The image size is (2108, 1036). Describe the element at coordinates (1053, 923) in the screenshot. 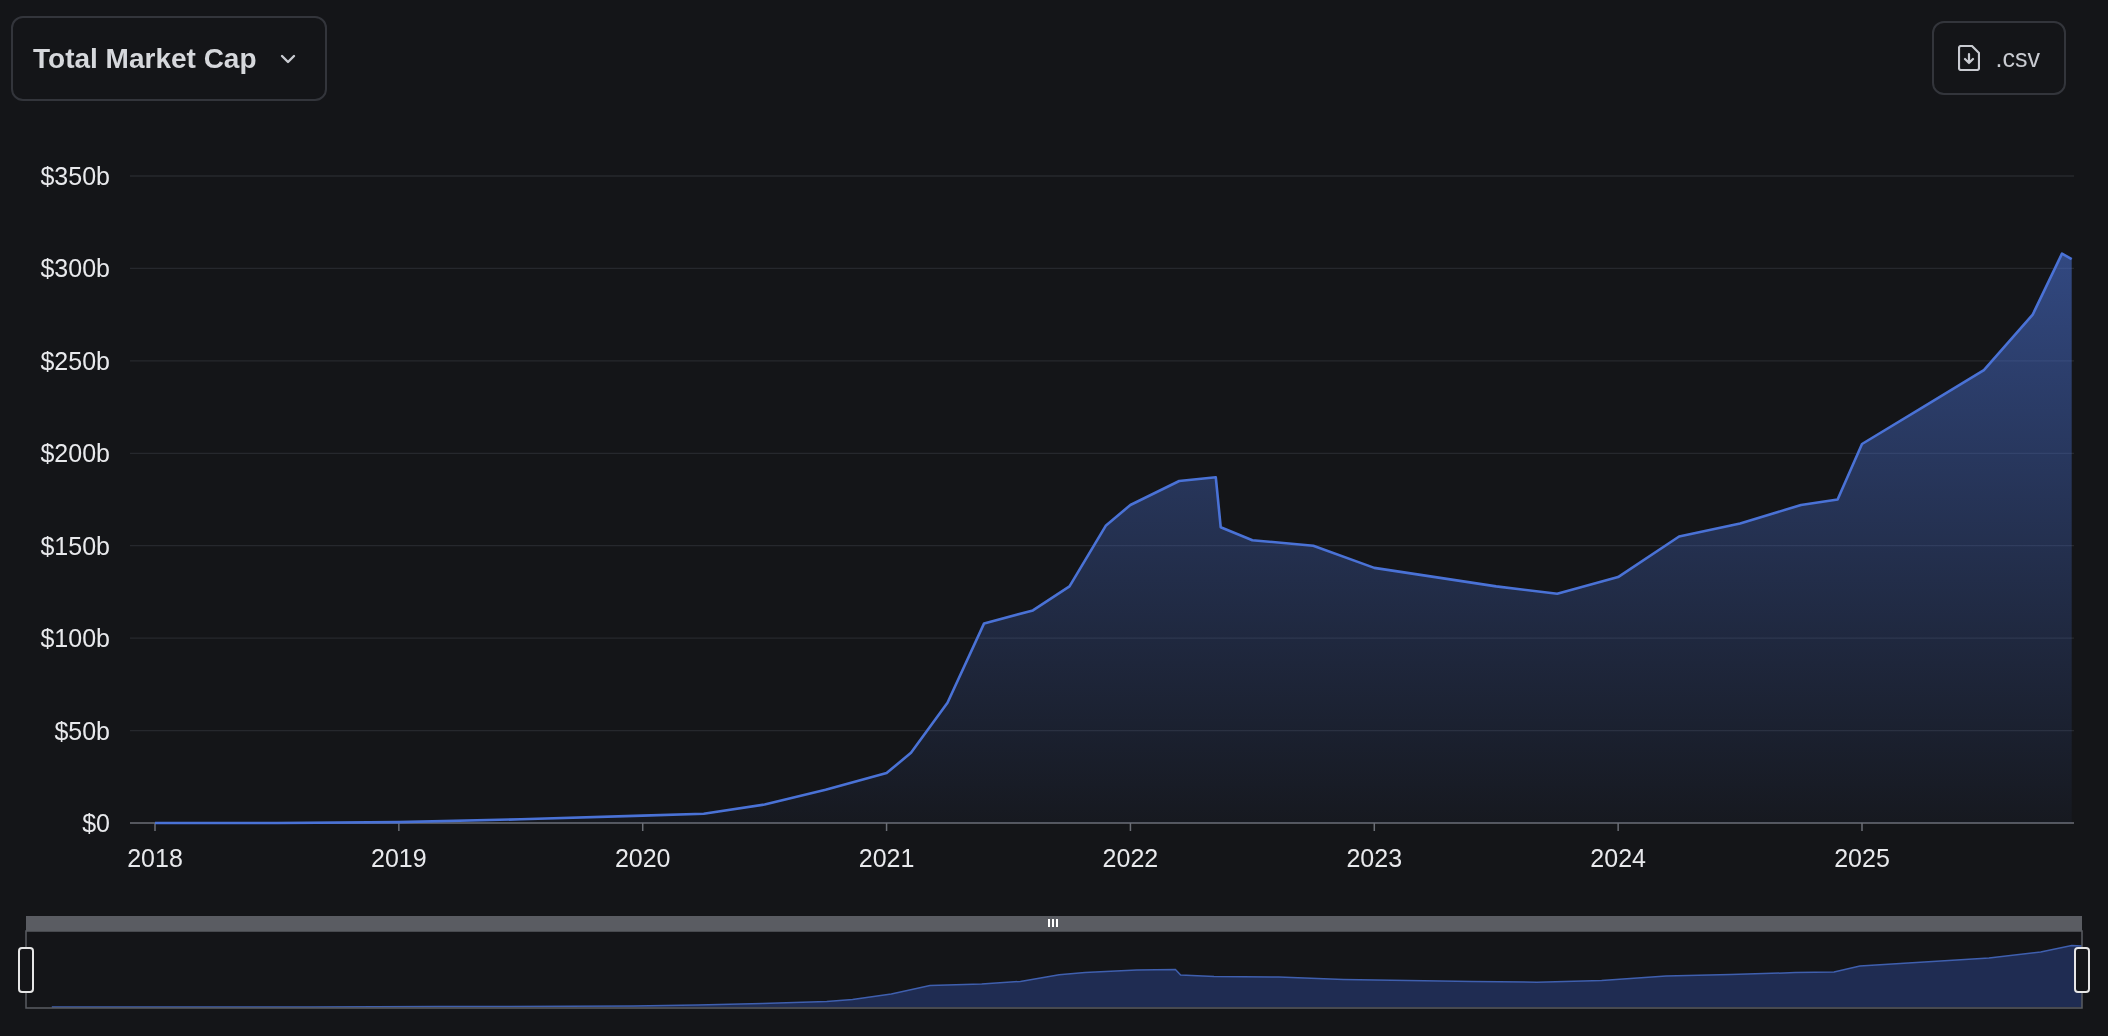

I see `grip-icon` at that location.